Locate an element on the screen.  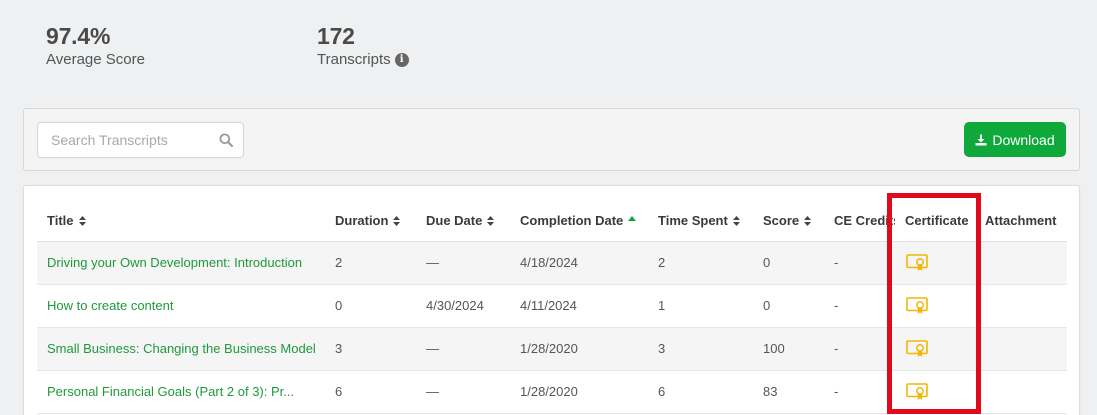
score-cell: 83 is located at coordinates (788, 392).